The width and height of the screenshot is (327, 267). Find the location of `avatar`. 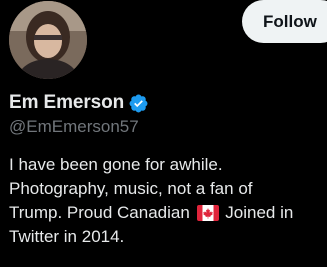

avatar is located at coordinates (48, 40).